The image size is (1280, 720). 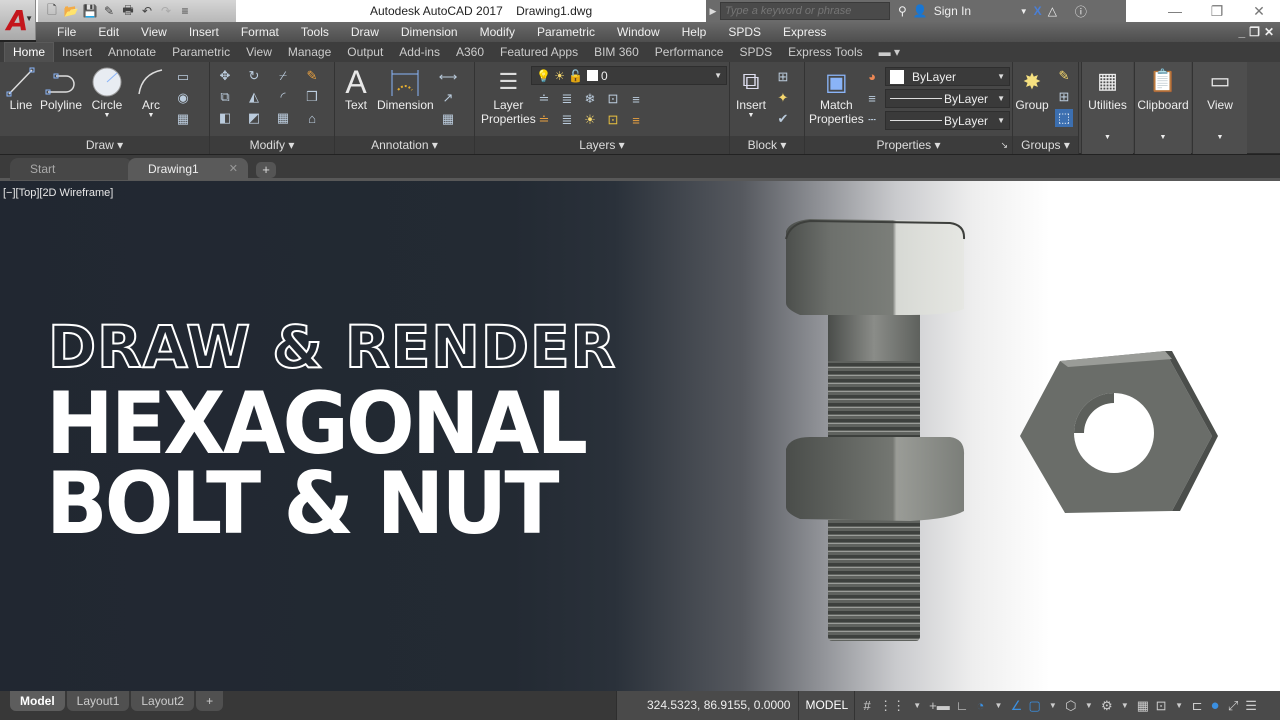 I want to click on circle-button: Circle ▼, so click(x=107, y=92).